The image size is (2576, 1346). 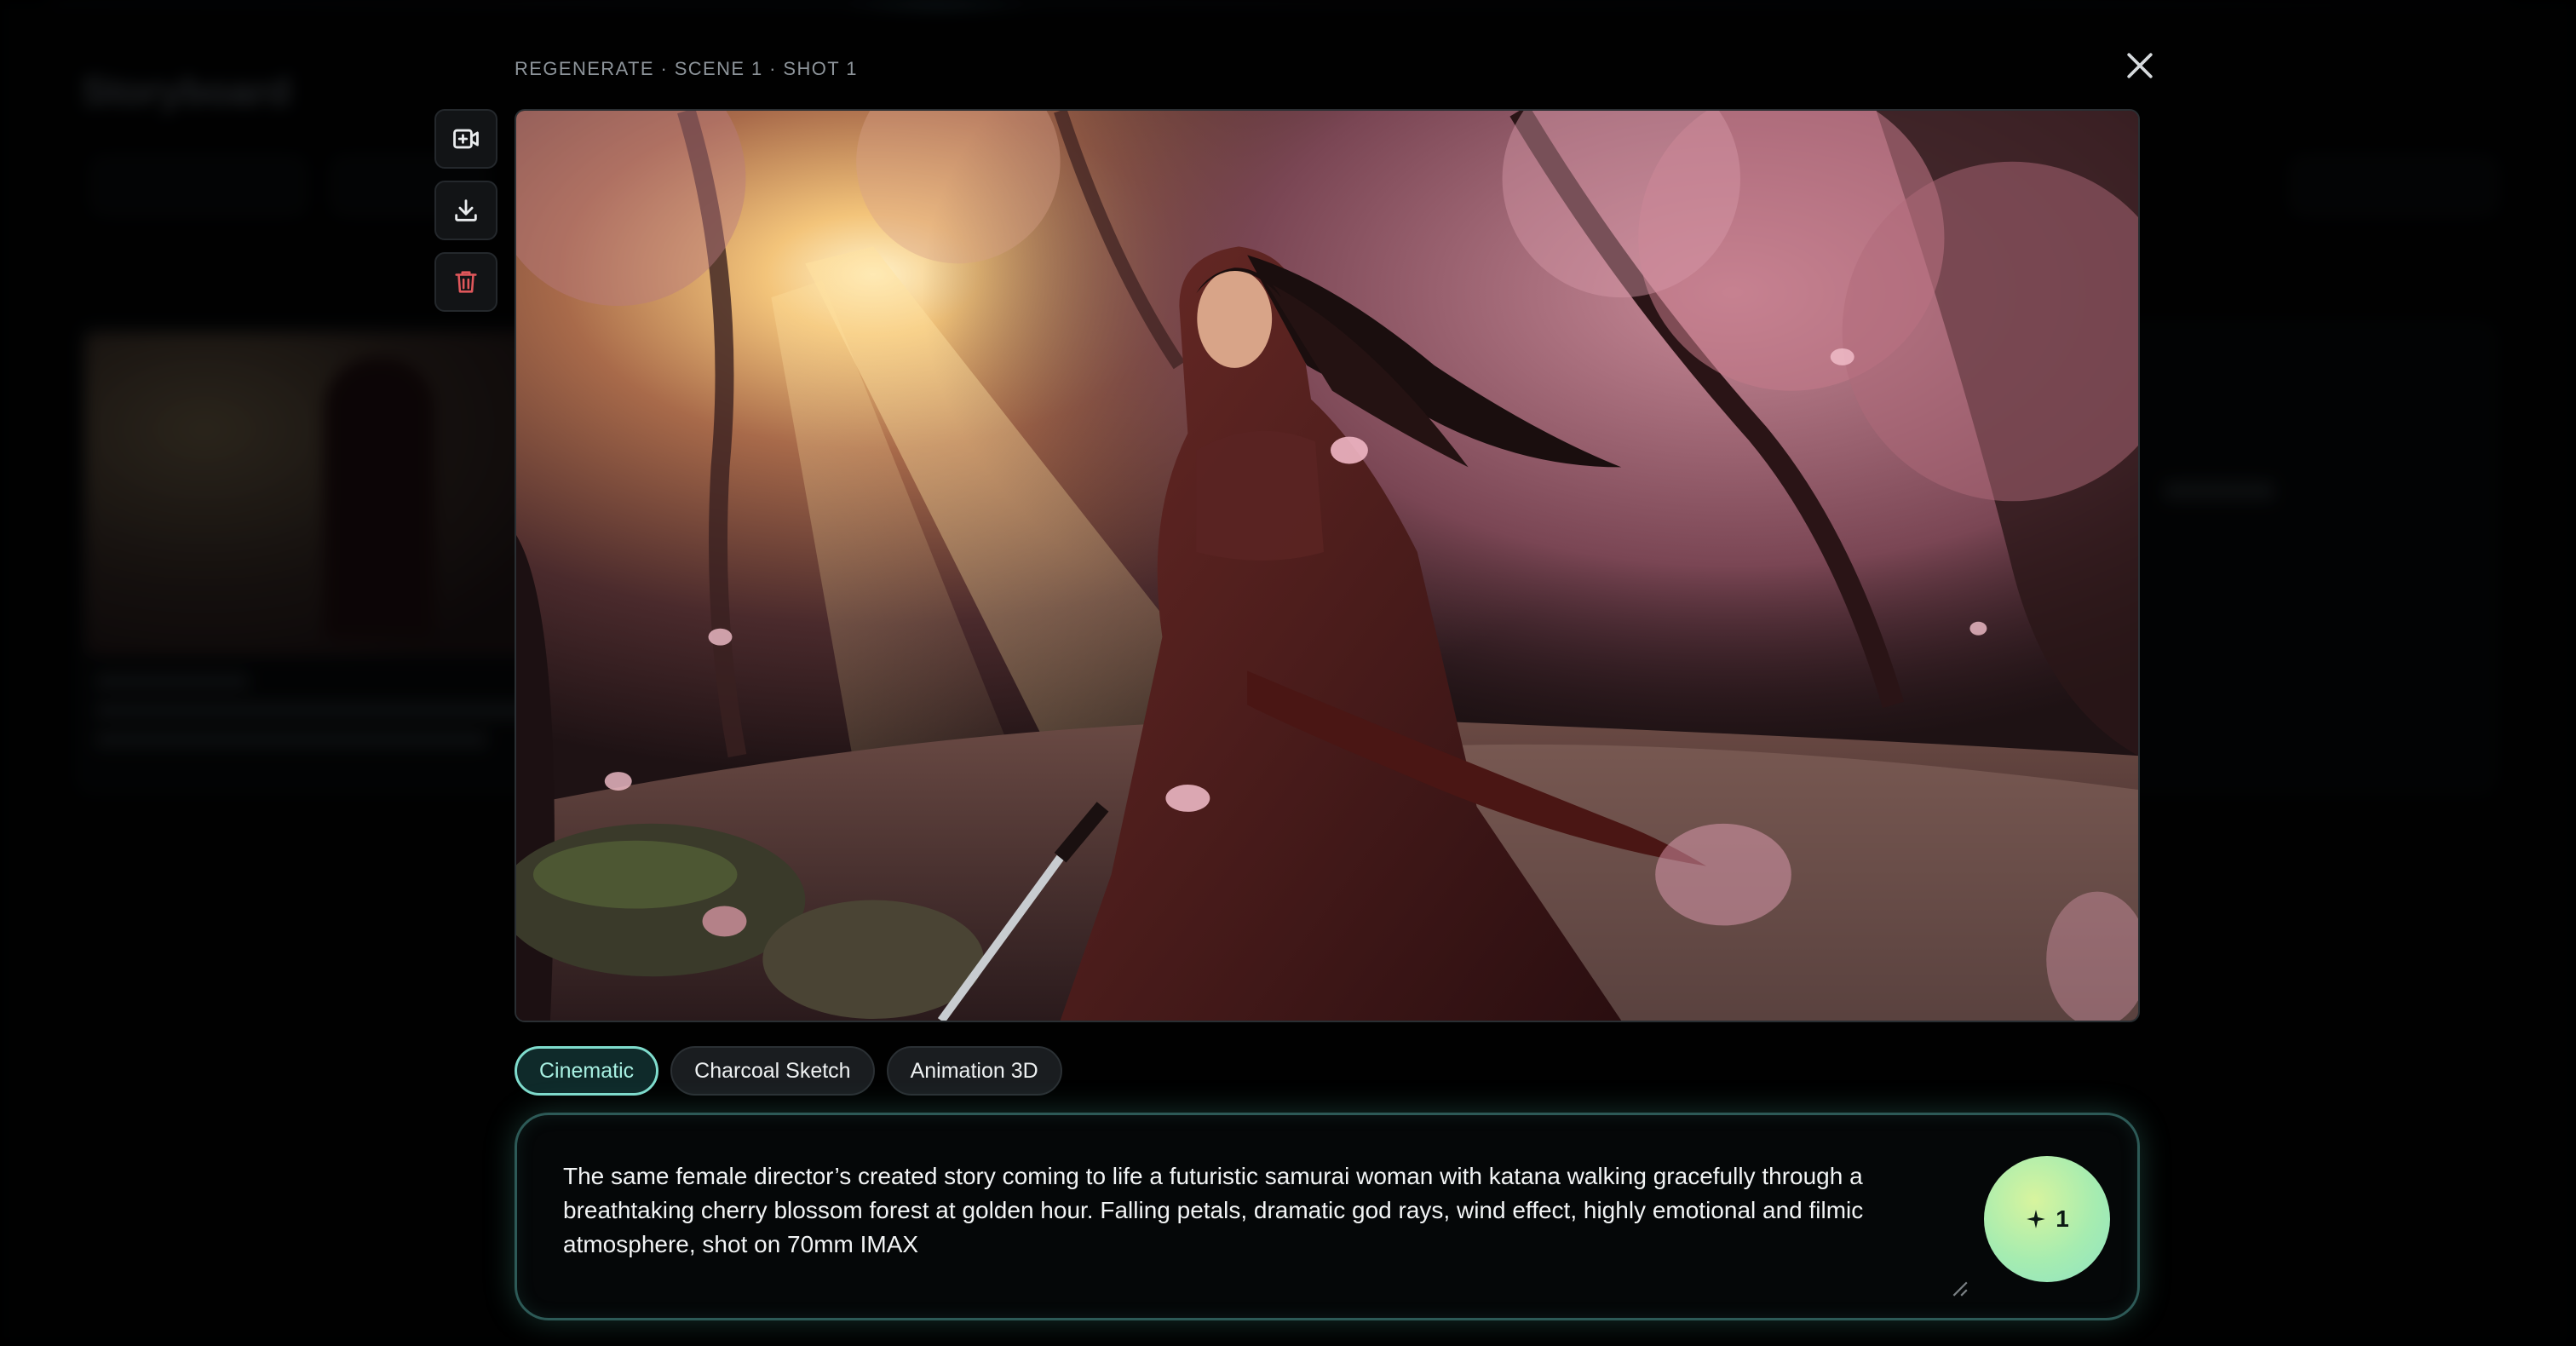 What do you see at coordinates (974, 1071) in the screenshot?
I see `style-chip-animation-3d: Animation 3D` at bounding box center [974, 1071].